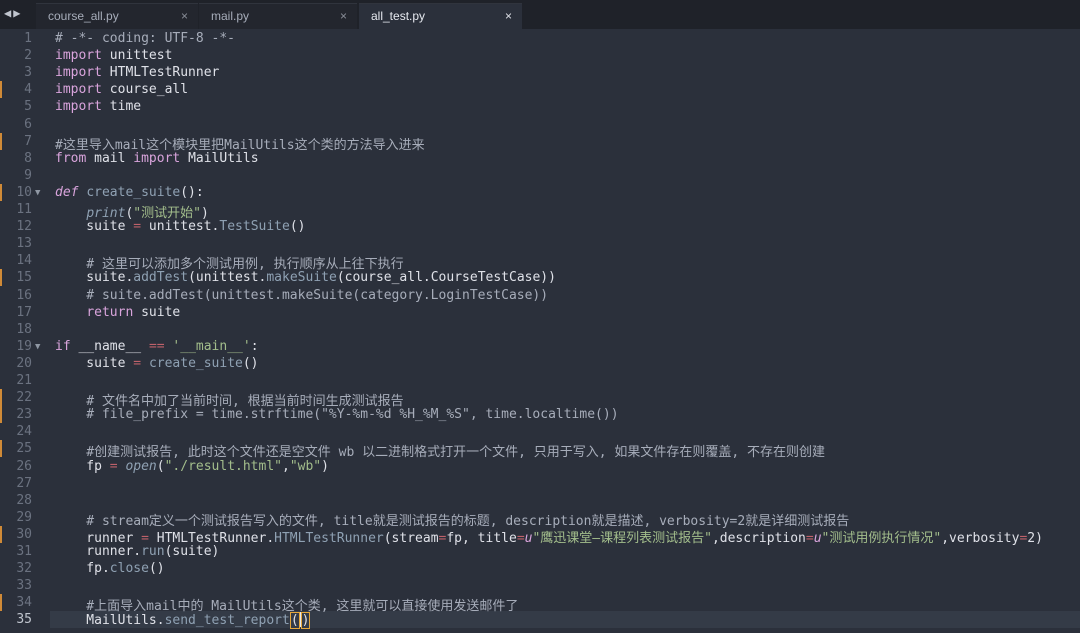 Image resolution: width=1080 pixels, height=633 pixels. I want to click on line-number: 33, so click(24, 586).